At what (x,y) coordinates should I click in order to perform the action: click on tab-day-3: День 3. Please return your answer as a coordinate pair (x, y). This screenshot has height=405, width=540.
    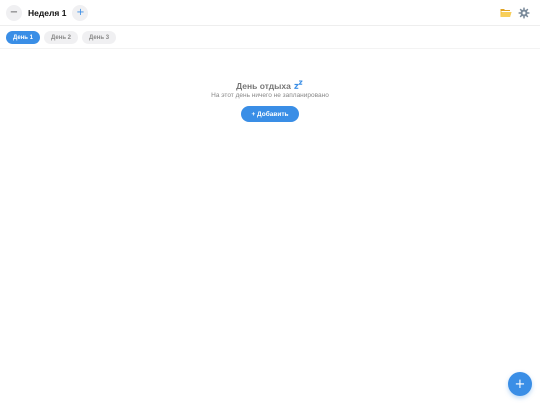
    Looking at the image, I should click on (99, 37).